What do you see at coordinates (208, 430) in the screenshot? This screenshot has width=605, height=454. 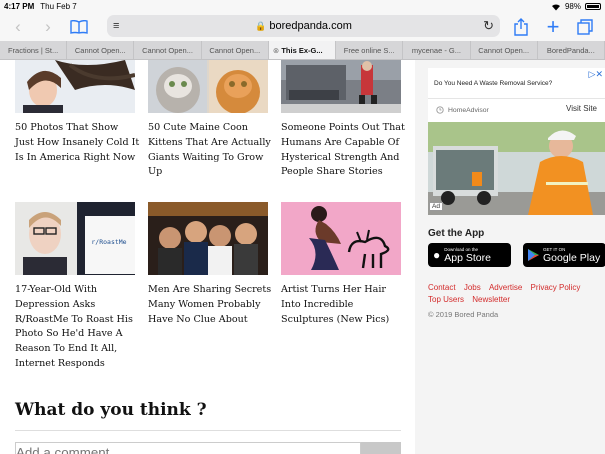 I see `comments-divider` at bounding box center [208, 430].